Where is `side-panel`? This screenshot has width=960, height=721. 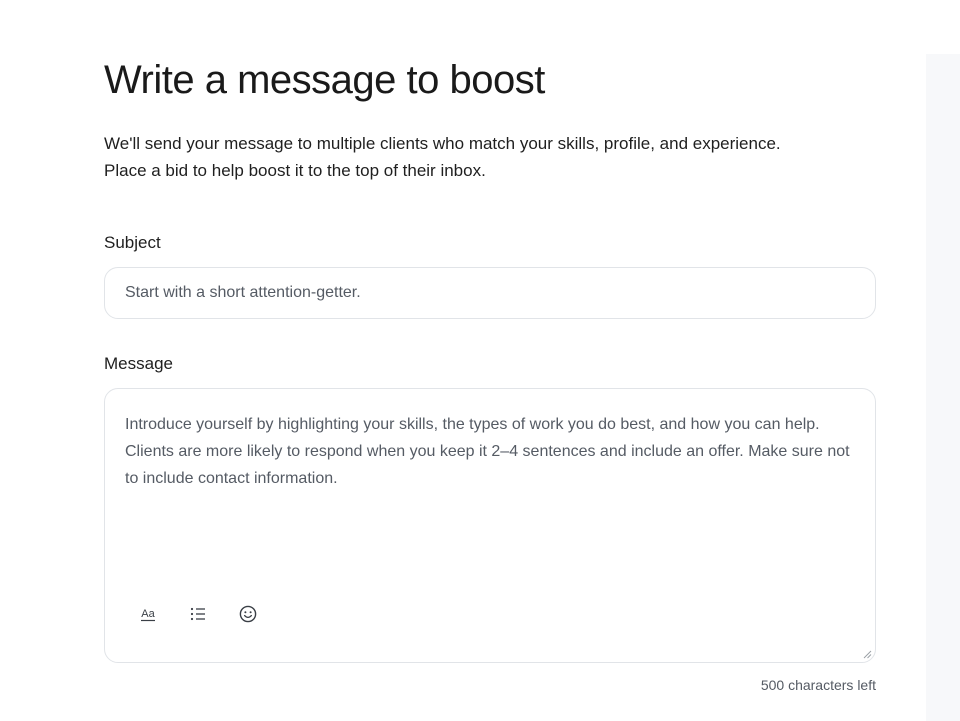
side-panel is located at coordinates (943, 387).